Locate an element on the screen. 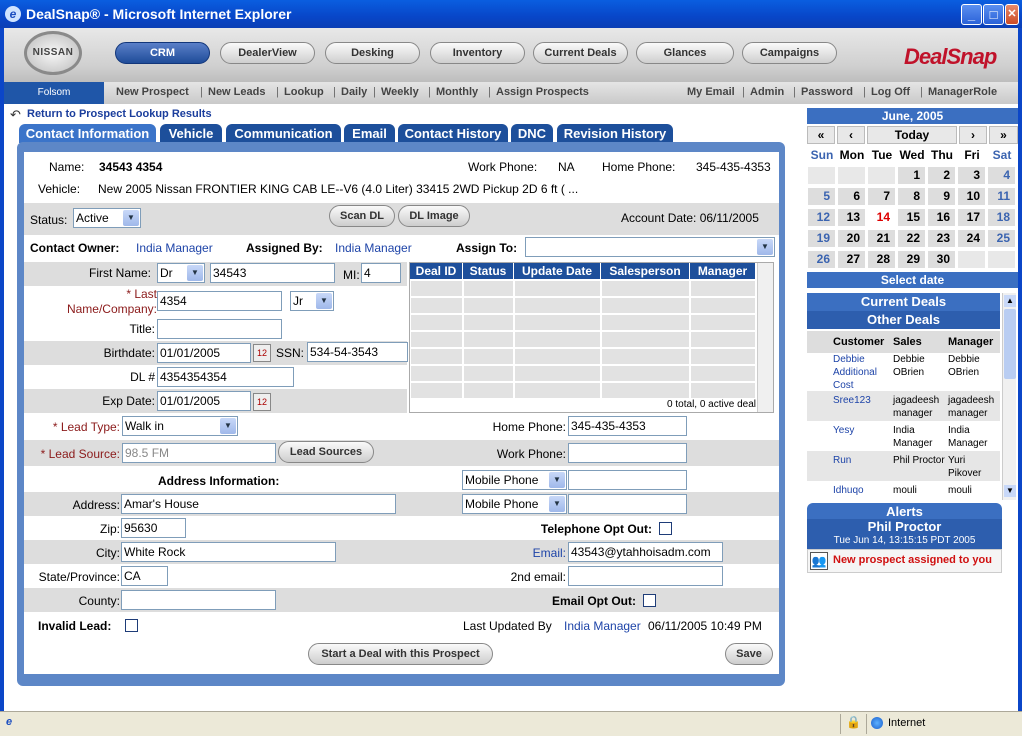 This screenshot has height=736, width=1022. address-input: Amar's House is located at coordinates (258, 504).